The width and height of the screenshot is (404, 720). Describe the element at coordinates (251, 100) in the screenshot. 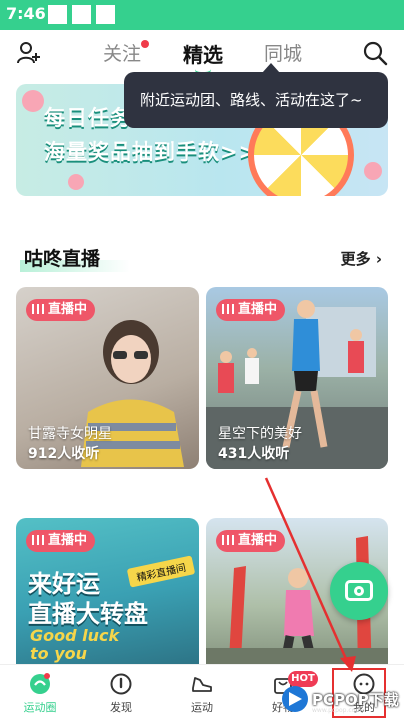

I see `tooltip-text: 附近运动团、路线、活动在这了~` at that location.